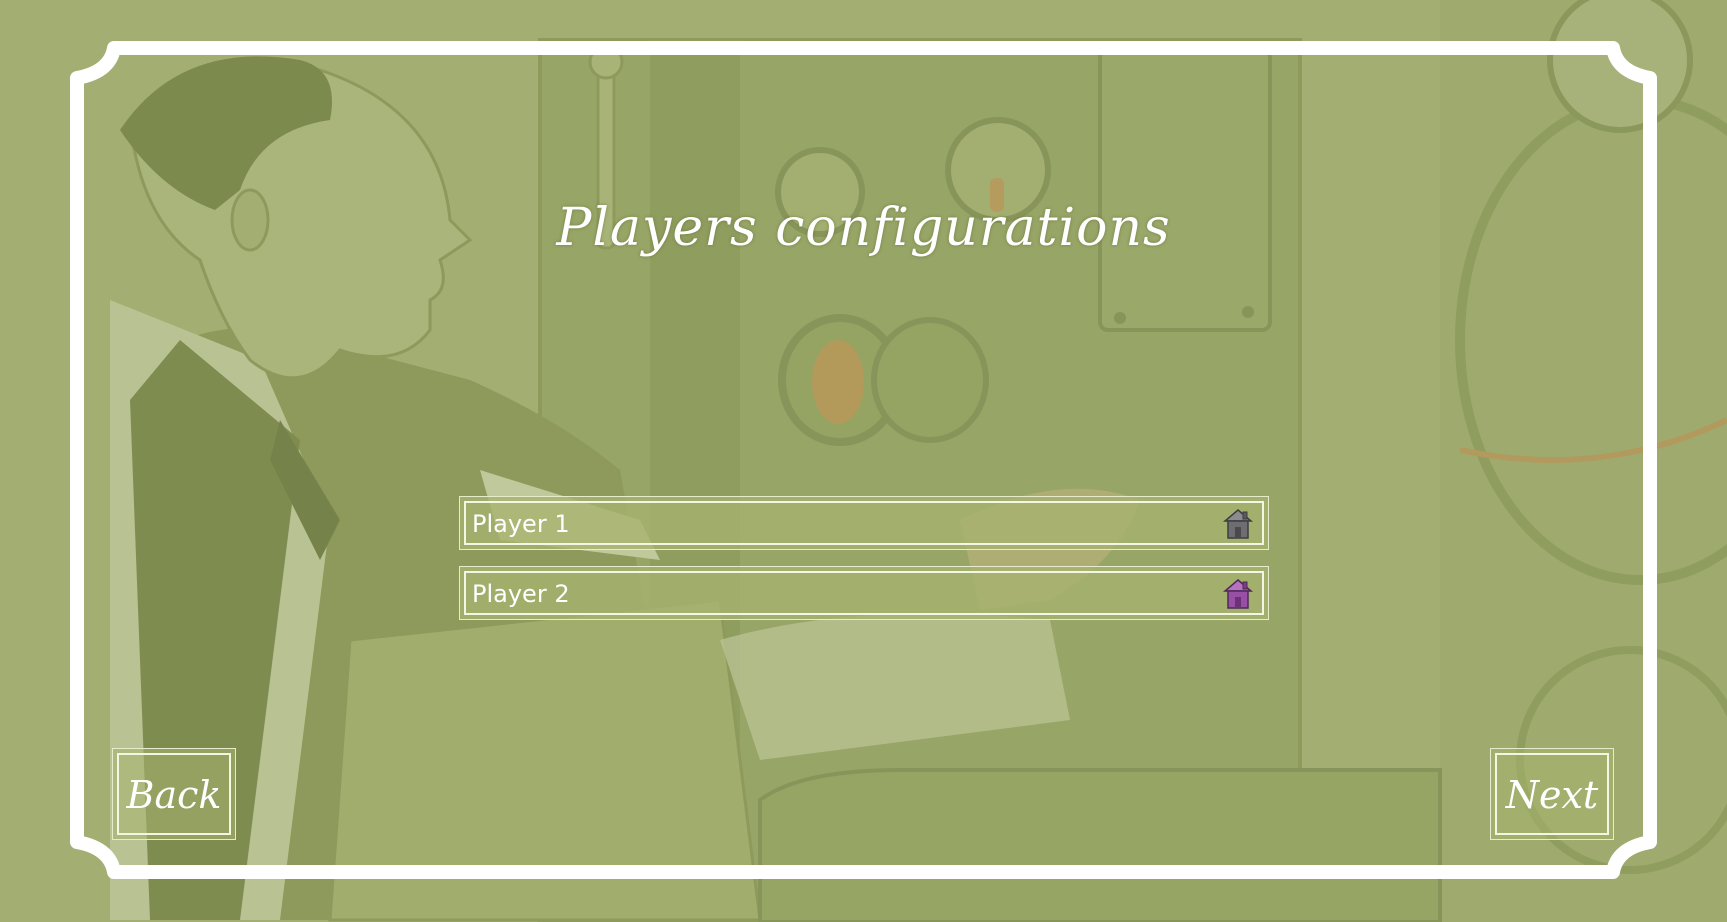  What do you see at coordinates (863, 228) in the screenshot?
I see `page-title: Players configurations` at bounding box center [863, 228].